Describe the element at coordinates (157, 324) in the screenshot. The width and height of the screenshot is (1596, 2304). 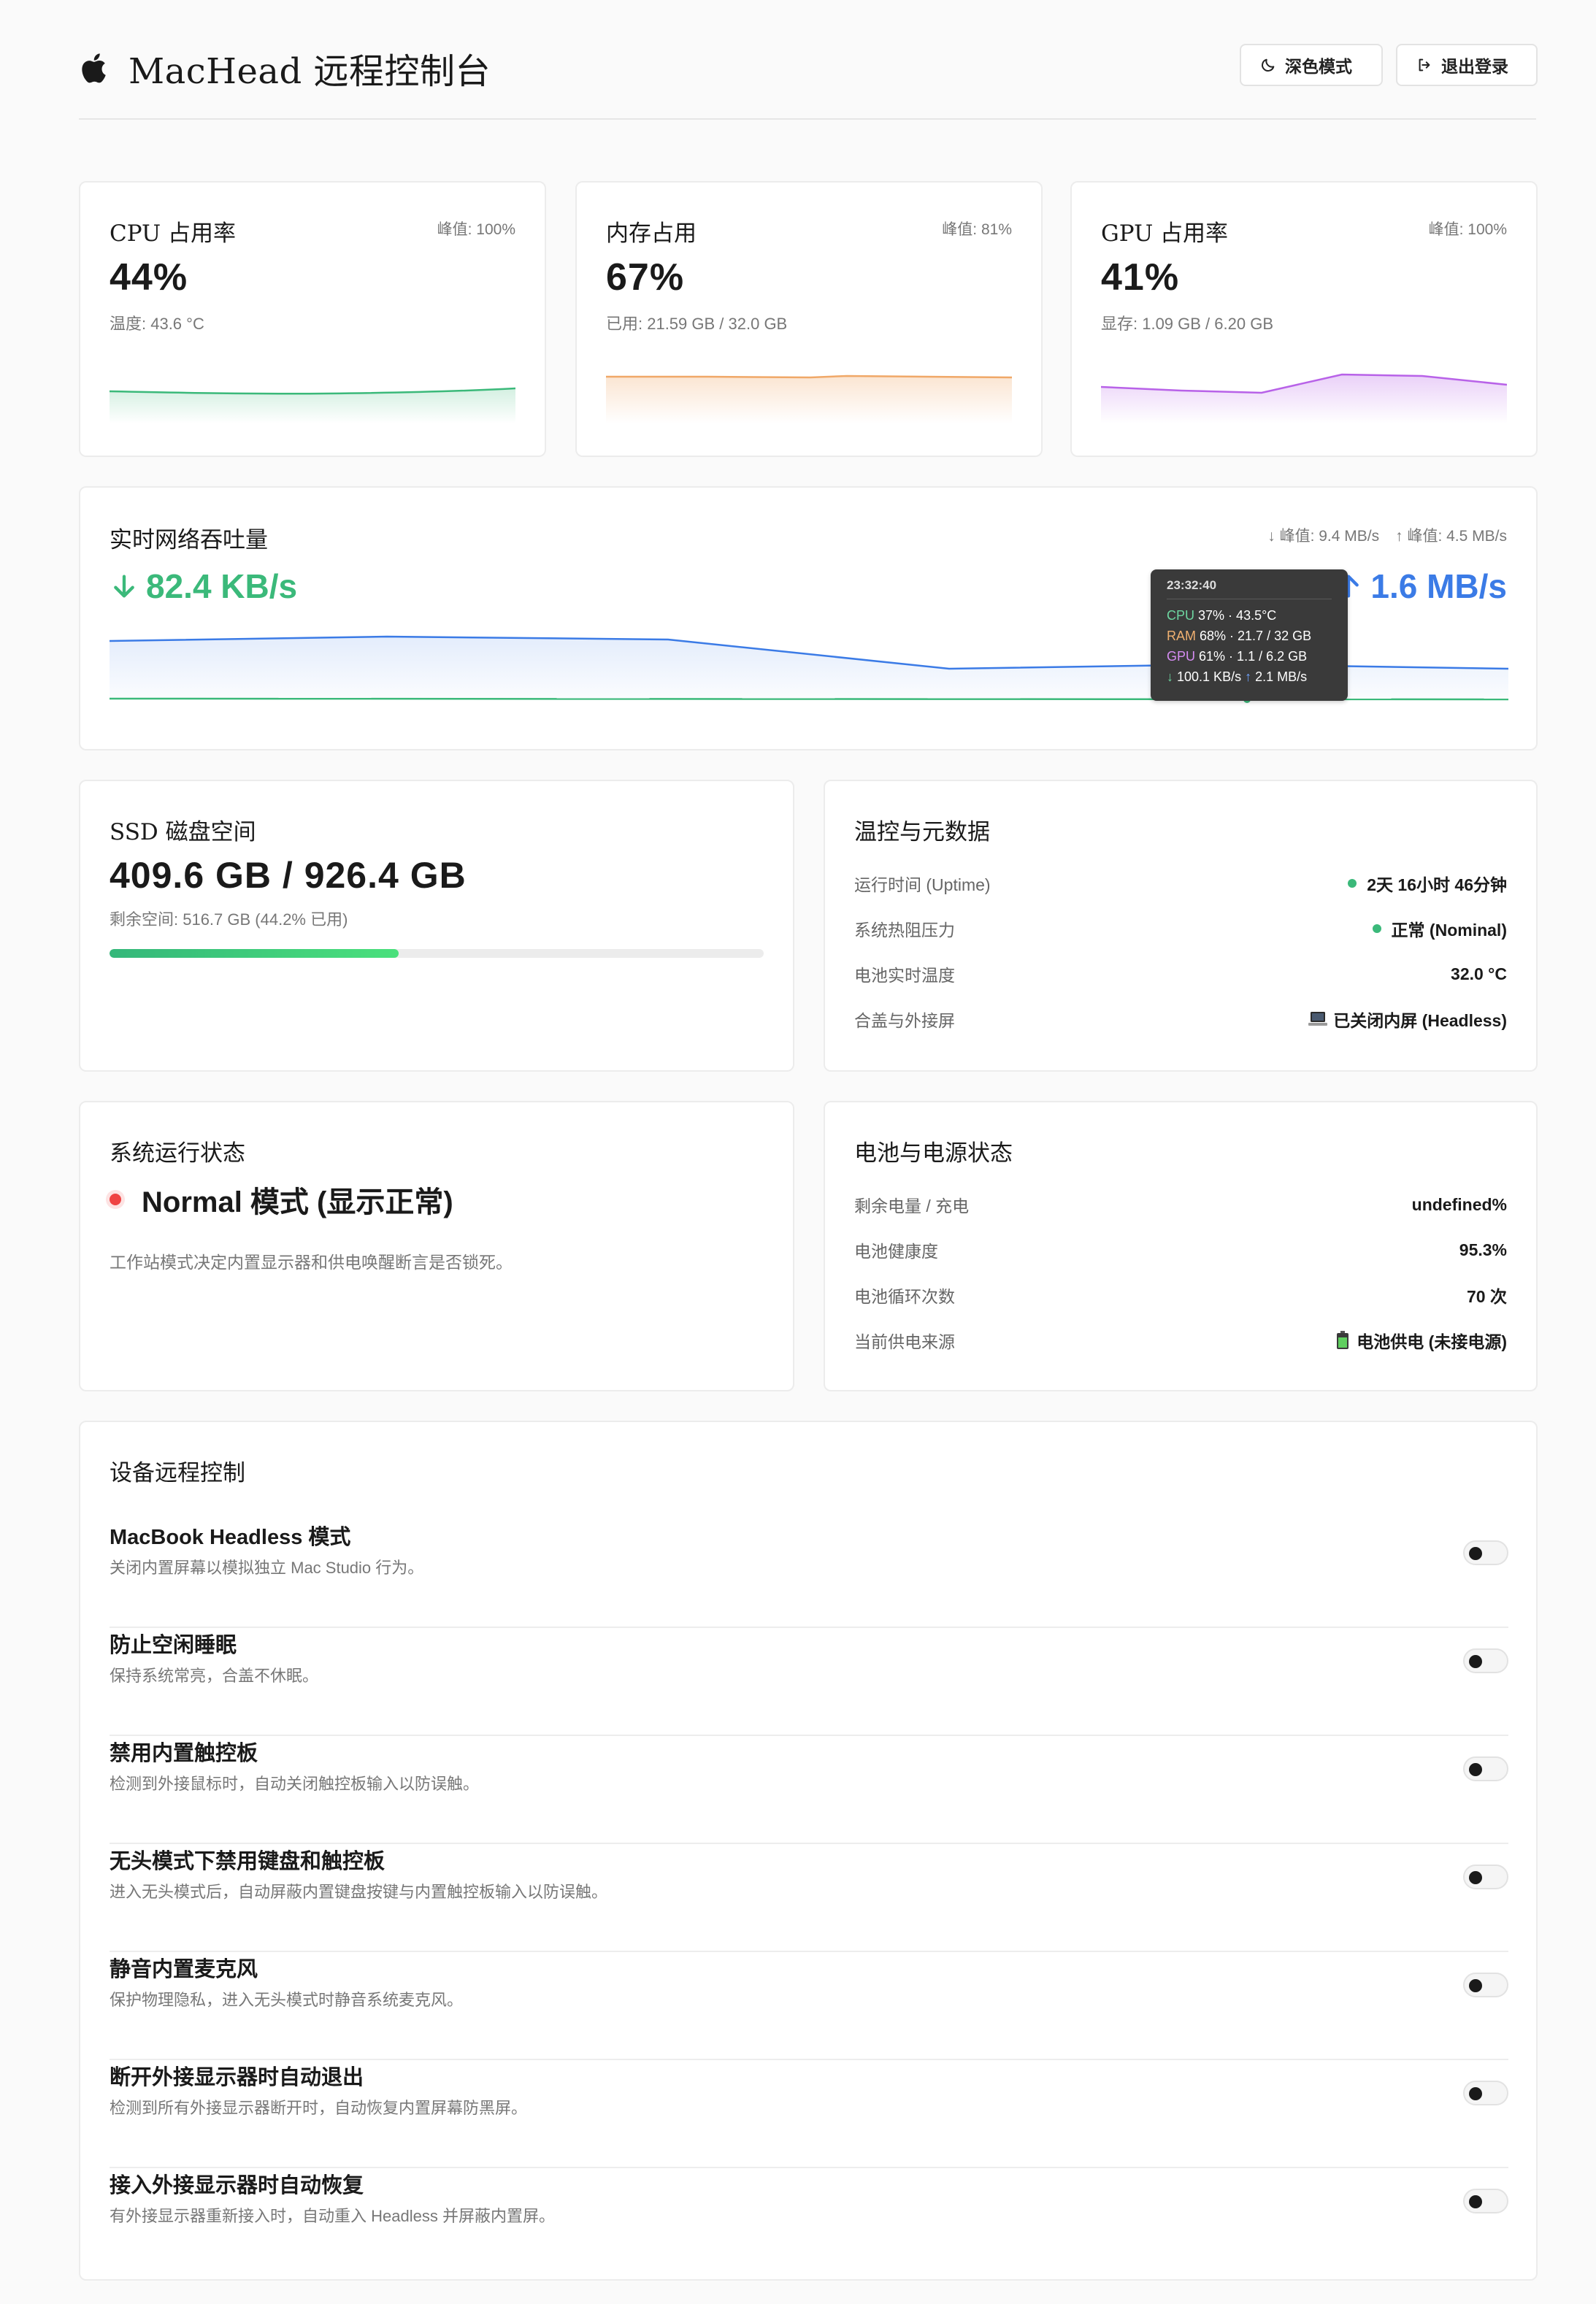
I see `cpu-temperature: 温度: 43.6 °C` at that location.